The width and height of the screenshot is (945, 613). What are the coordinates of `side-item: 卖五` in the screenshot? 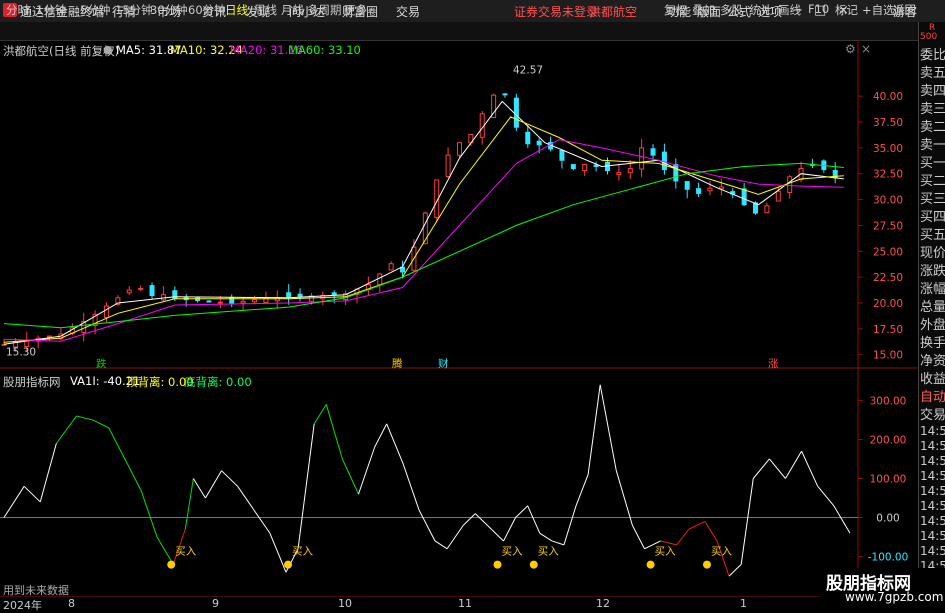 It's located at (932, 71).